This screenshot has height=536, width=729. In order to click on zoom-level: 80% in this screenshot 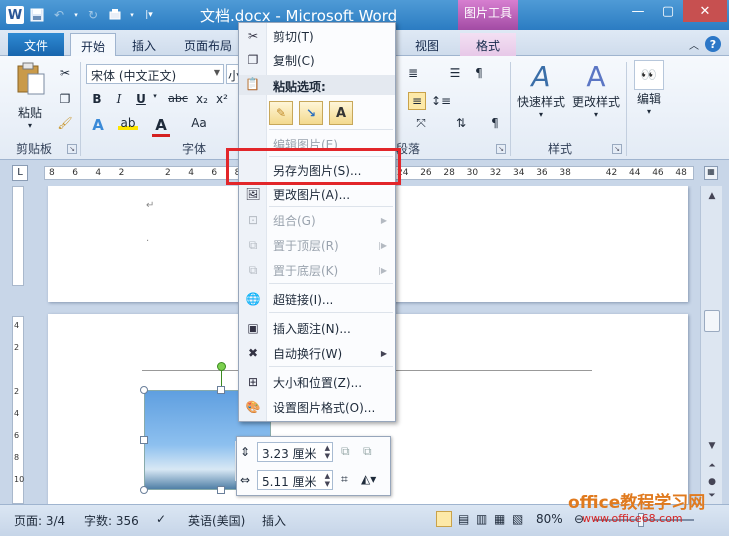, I will do `click(549, 519)`.